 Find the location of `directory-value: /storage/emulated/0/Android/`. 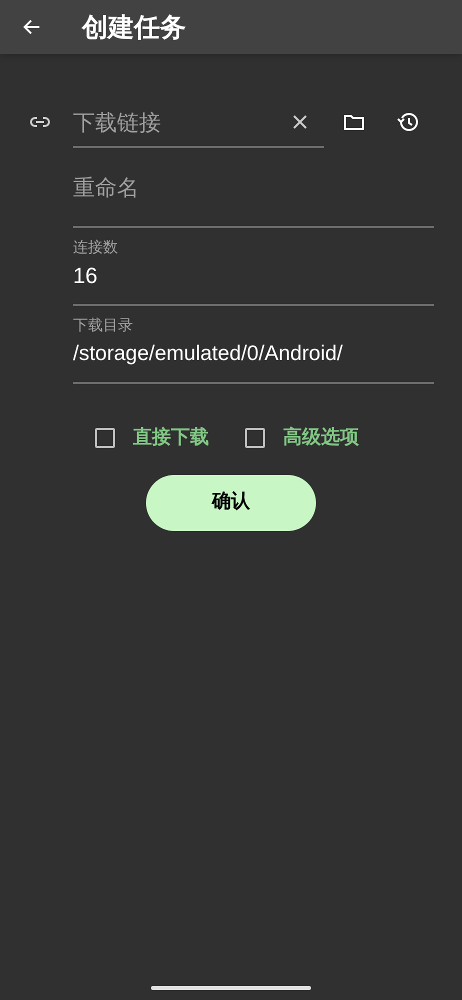

directory-value: /storage/emulated/0/Android/ is located at coordinates (253, 354).